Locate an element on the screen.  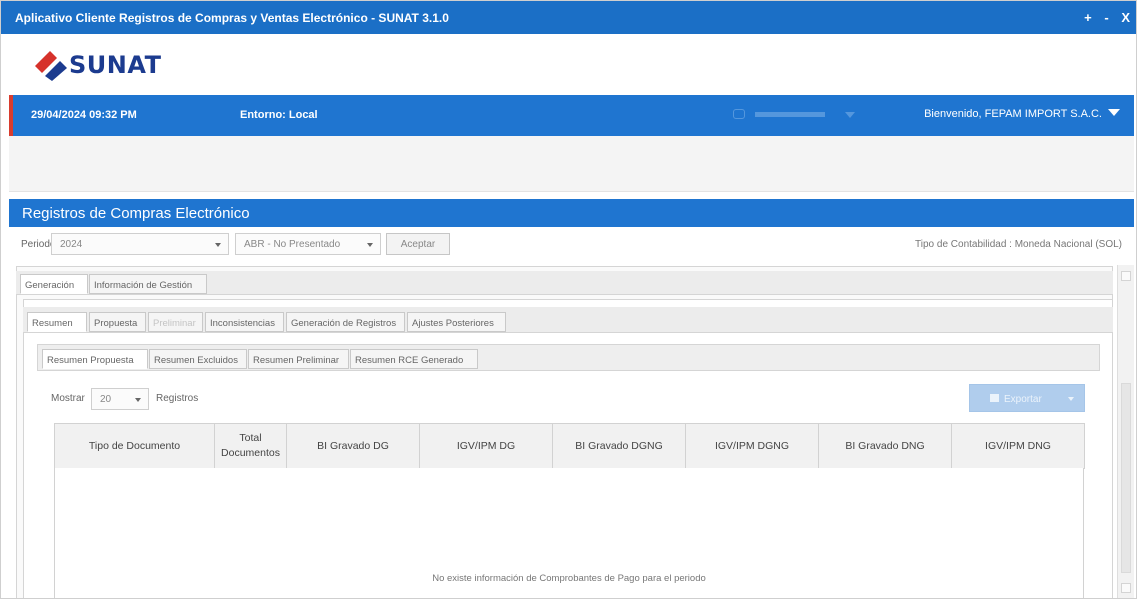
sunat-diamond-logo-icon is located at coordinates (51, 66).